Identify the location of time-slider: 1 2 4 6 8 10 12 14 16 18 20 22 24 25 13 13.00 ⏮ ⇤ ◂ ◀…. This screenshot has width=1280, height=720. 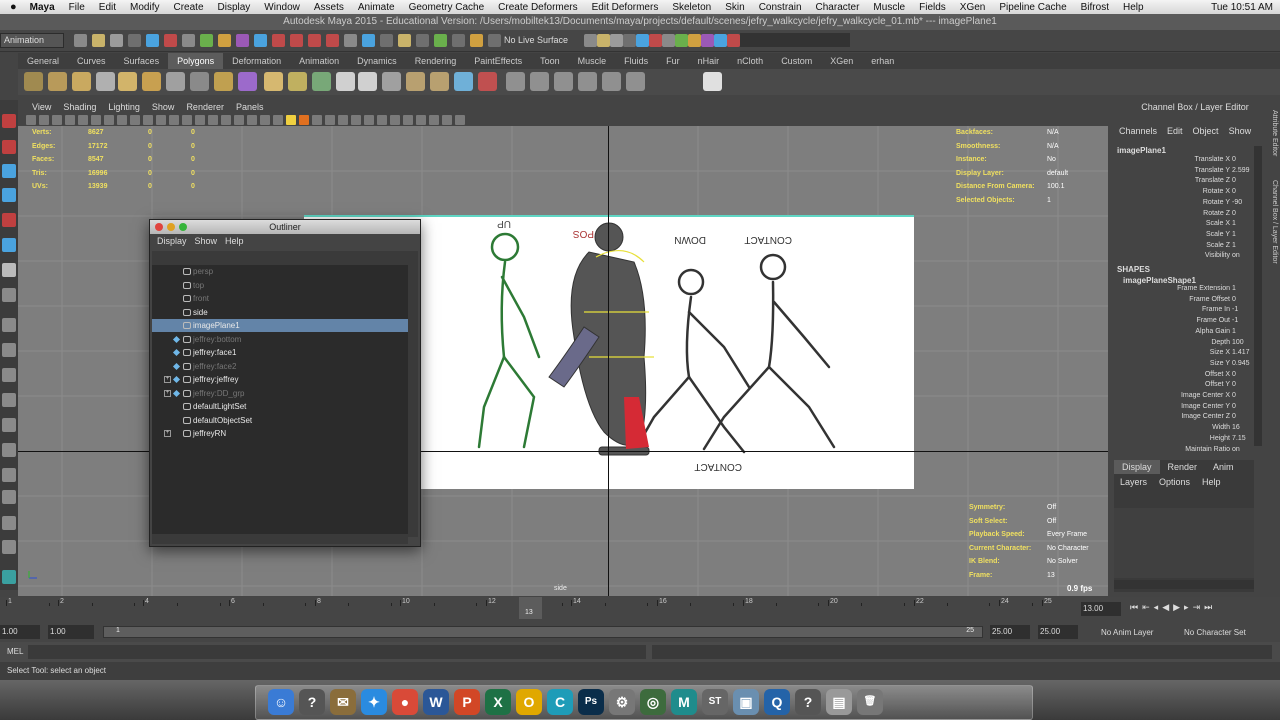
(640, 609).